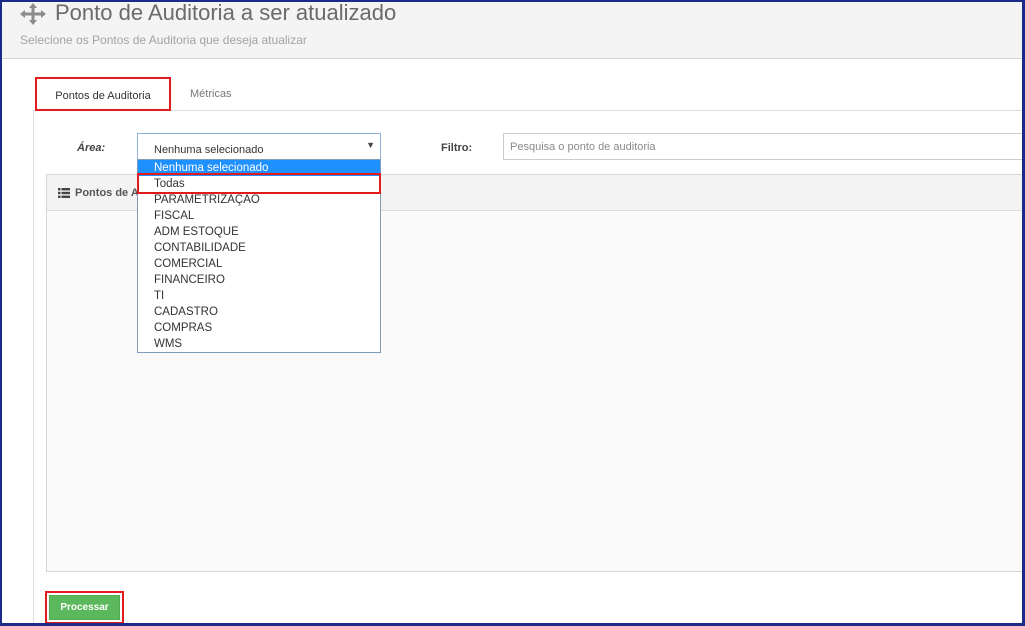 Image resolution: width=1025 pixels, height=626 pixels. Describe the element at coordinates (64, 193) in the screenshot. I see `list-icon` at that location.